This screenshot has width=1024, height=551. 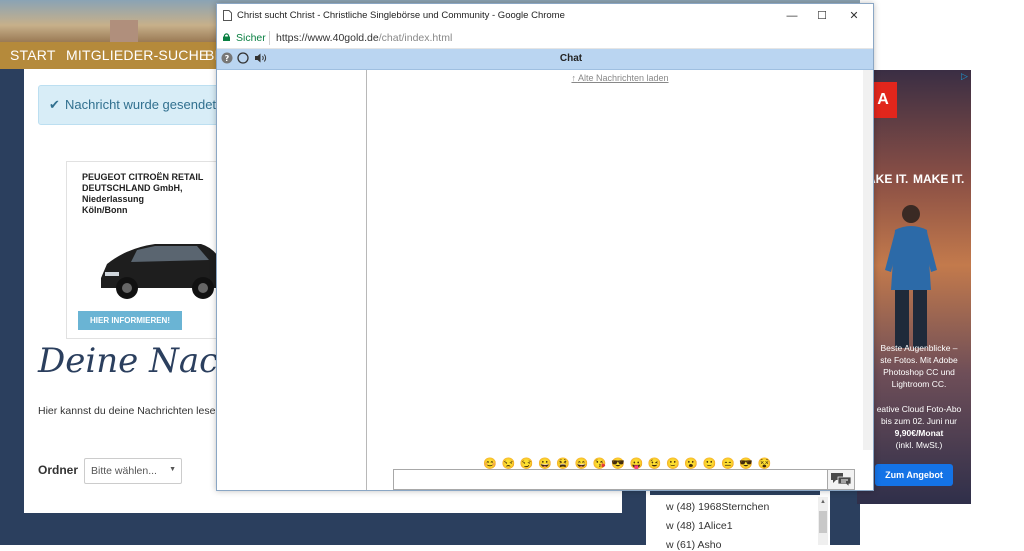 I want to click on send-button, so click(x=841, y=479).